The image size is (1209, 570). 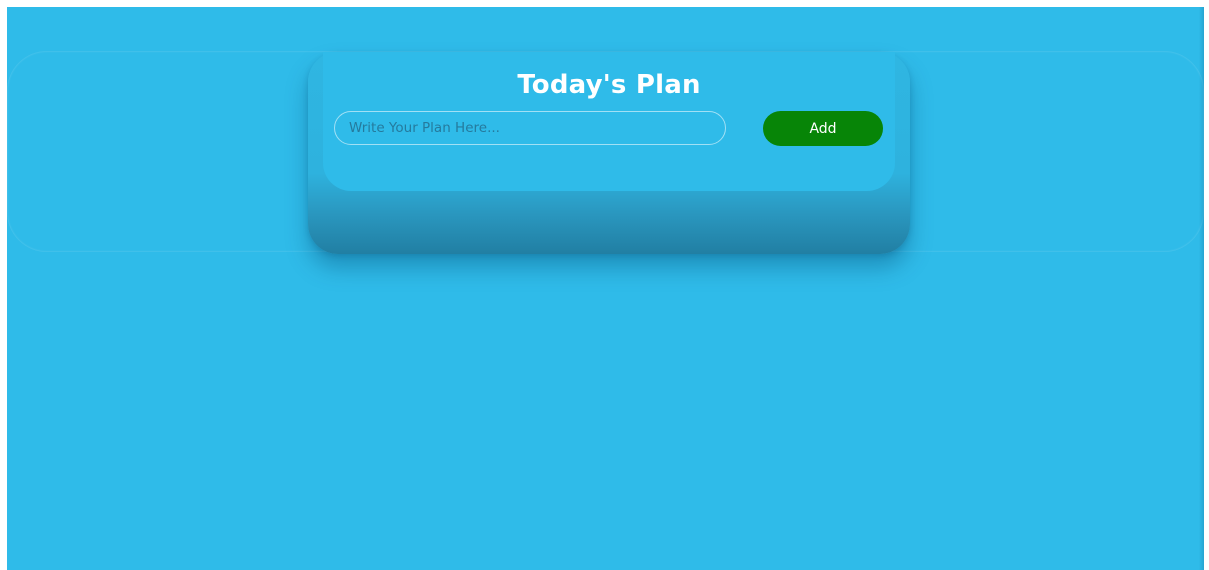 What do you see at coordinates (609, 85) in the screenshot?
I see `page-title: Today's Plan` at bounding box center [609, 85].